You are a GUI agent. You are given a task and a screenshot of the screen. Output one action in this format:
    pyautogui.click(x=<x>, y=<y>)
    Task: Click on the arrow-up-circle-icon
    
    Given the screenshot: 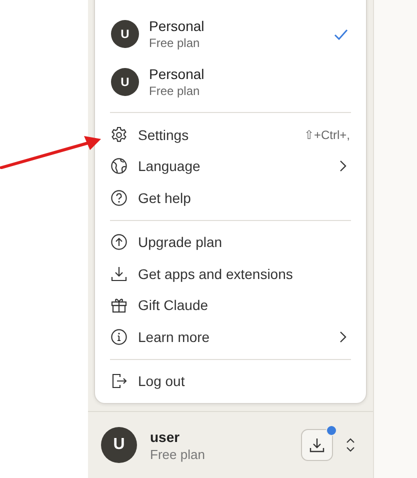 What is the action you would take?
    pyautogui.click(x=119, y=242)
    